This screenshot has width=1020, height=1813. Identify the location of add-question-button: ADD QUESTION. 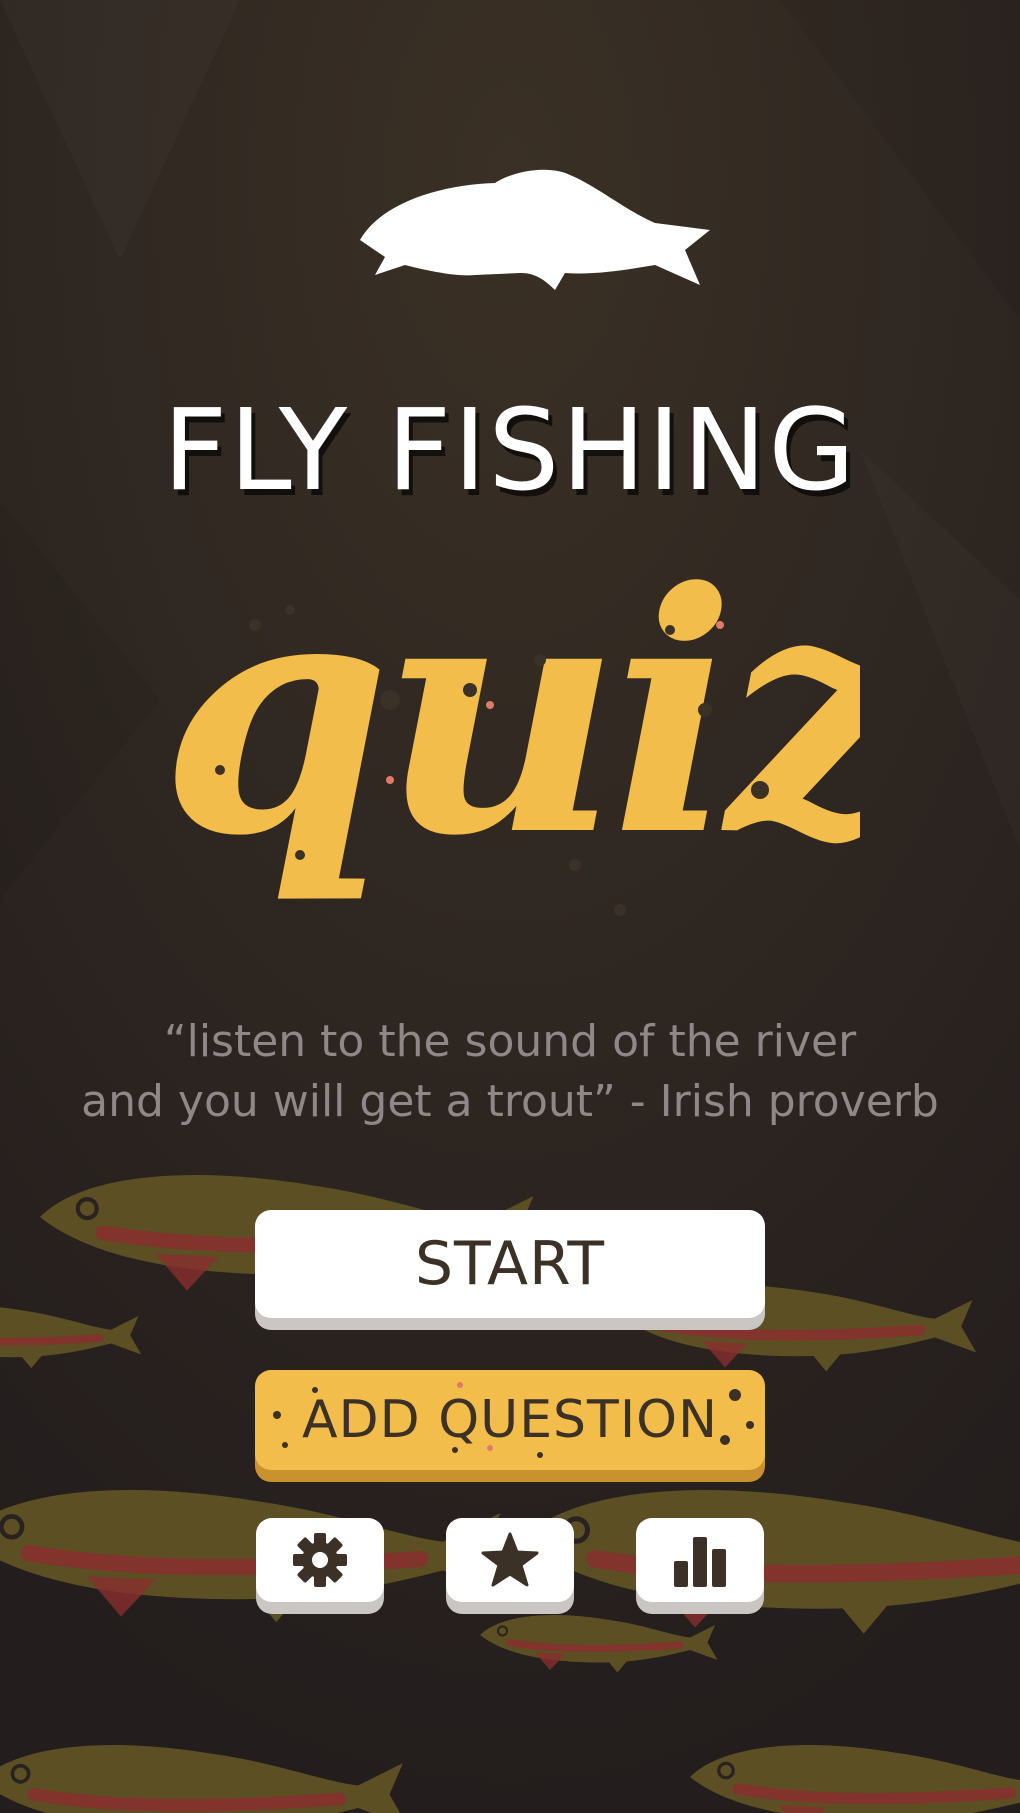
(510, 1420).